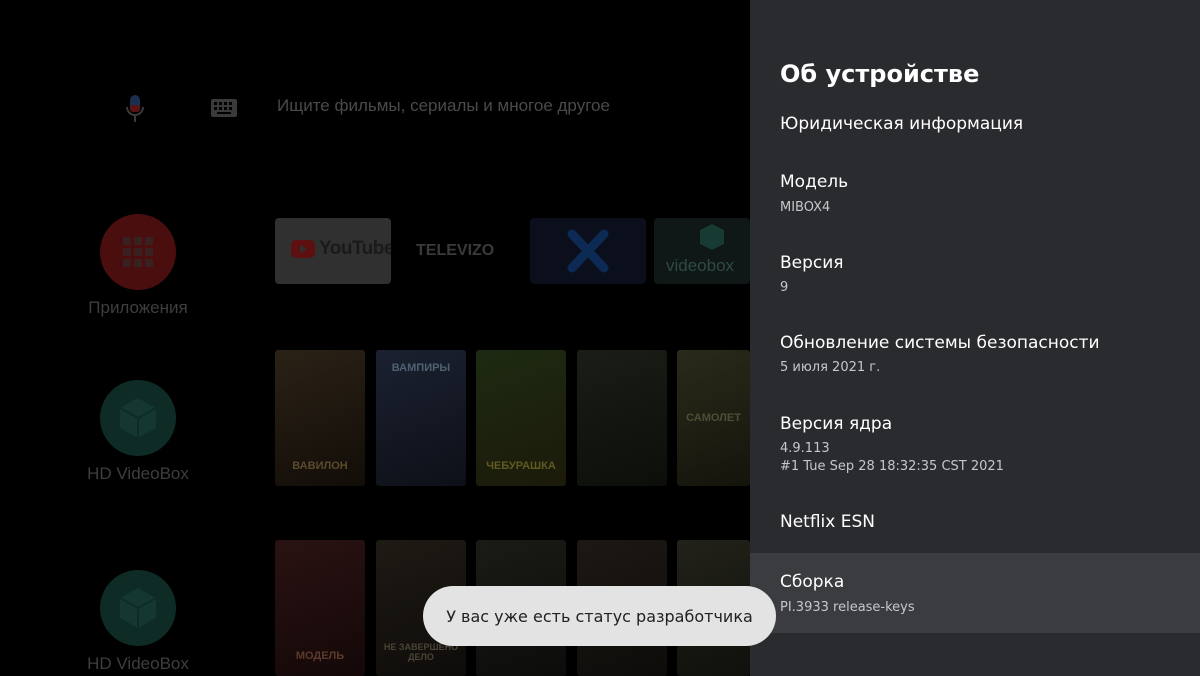 The image size is (1200, 676). I want to click on toast-text: У вас уже есть статус разработчика, so click(599, 616).